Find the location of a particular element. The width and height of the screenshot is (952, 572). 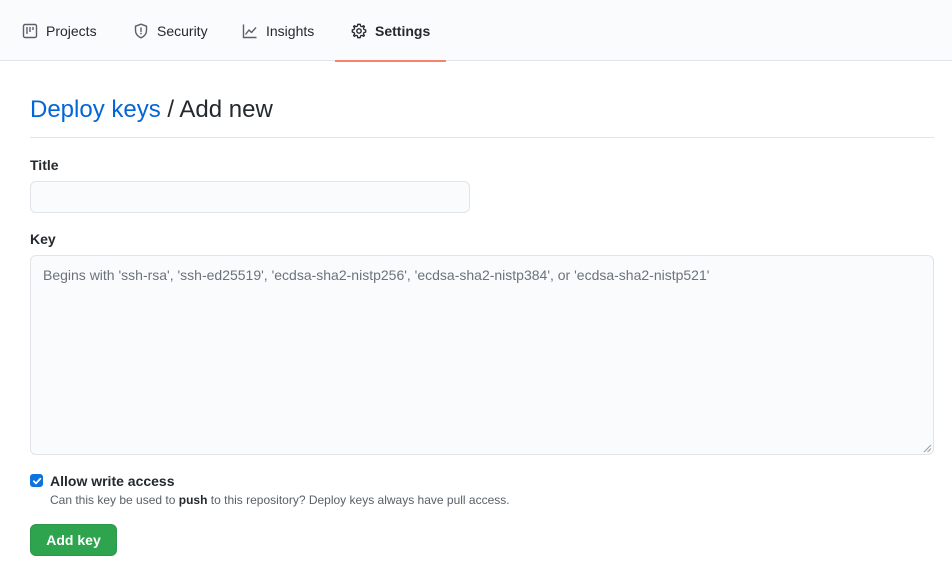

tab-security: Security is located at coordinates (170, 30).